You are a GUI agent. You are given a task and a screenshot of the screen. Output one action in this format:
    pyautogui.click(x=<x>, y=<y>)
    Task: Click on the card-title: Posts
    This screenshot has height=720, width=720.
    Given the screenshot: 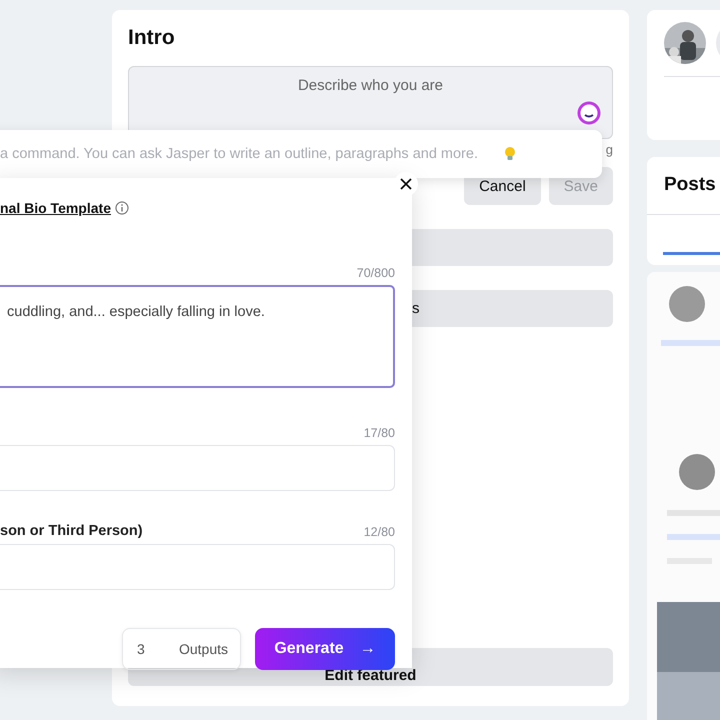 What is the action you would take?
    pyautogui.click(x=690, y=185)
    